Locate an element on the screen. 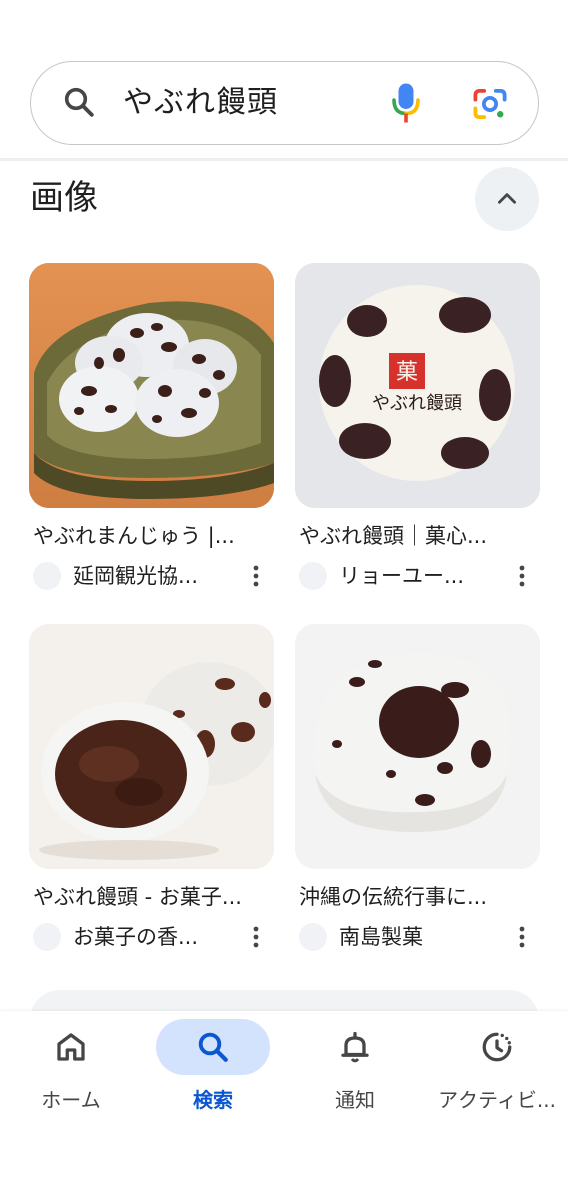  manju-stamp-image: 菓 やぶれ饅頭 is located at coordinates (417, 385).